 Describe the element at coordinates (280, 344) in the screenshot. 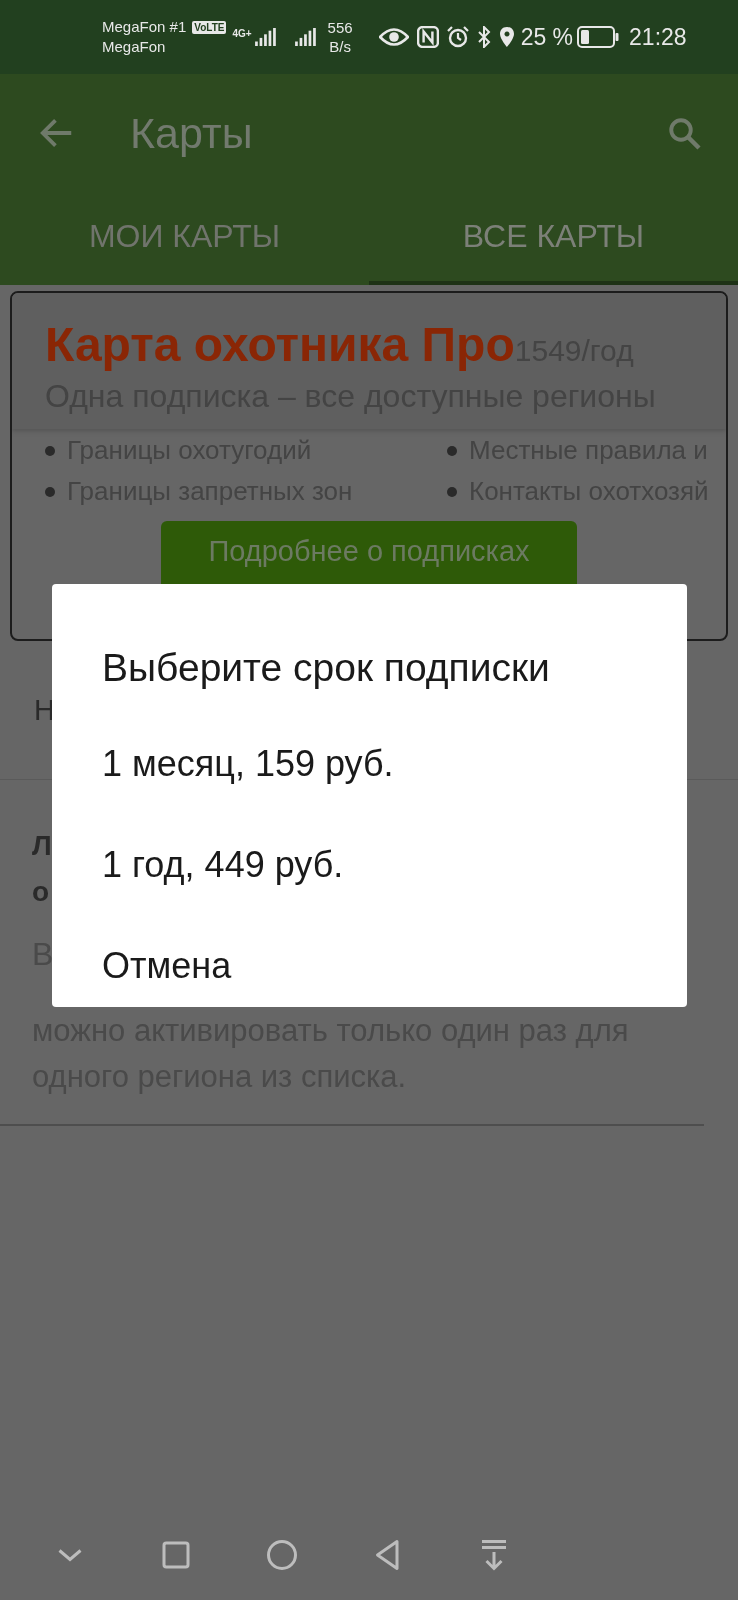

I see `card-title: Карта охотника Про` at that location.